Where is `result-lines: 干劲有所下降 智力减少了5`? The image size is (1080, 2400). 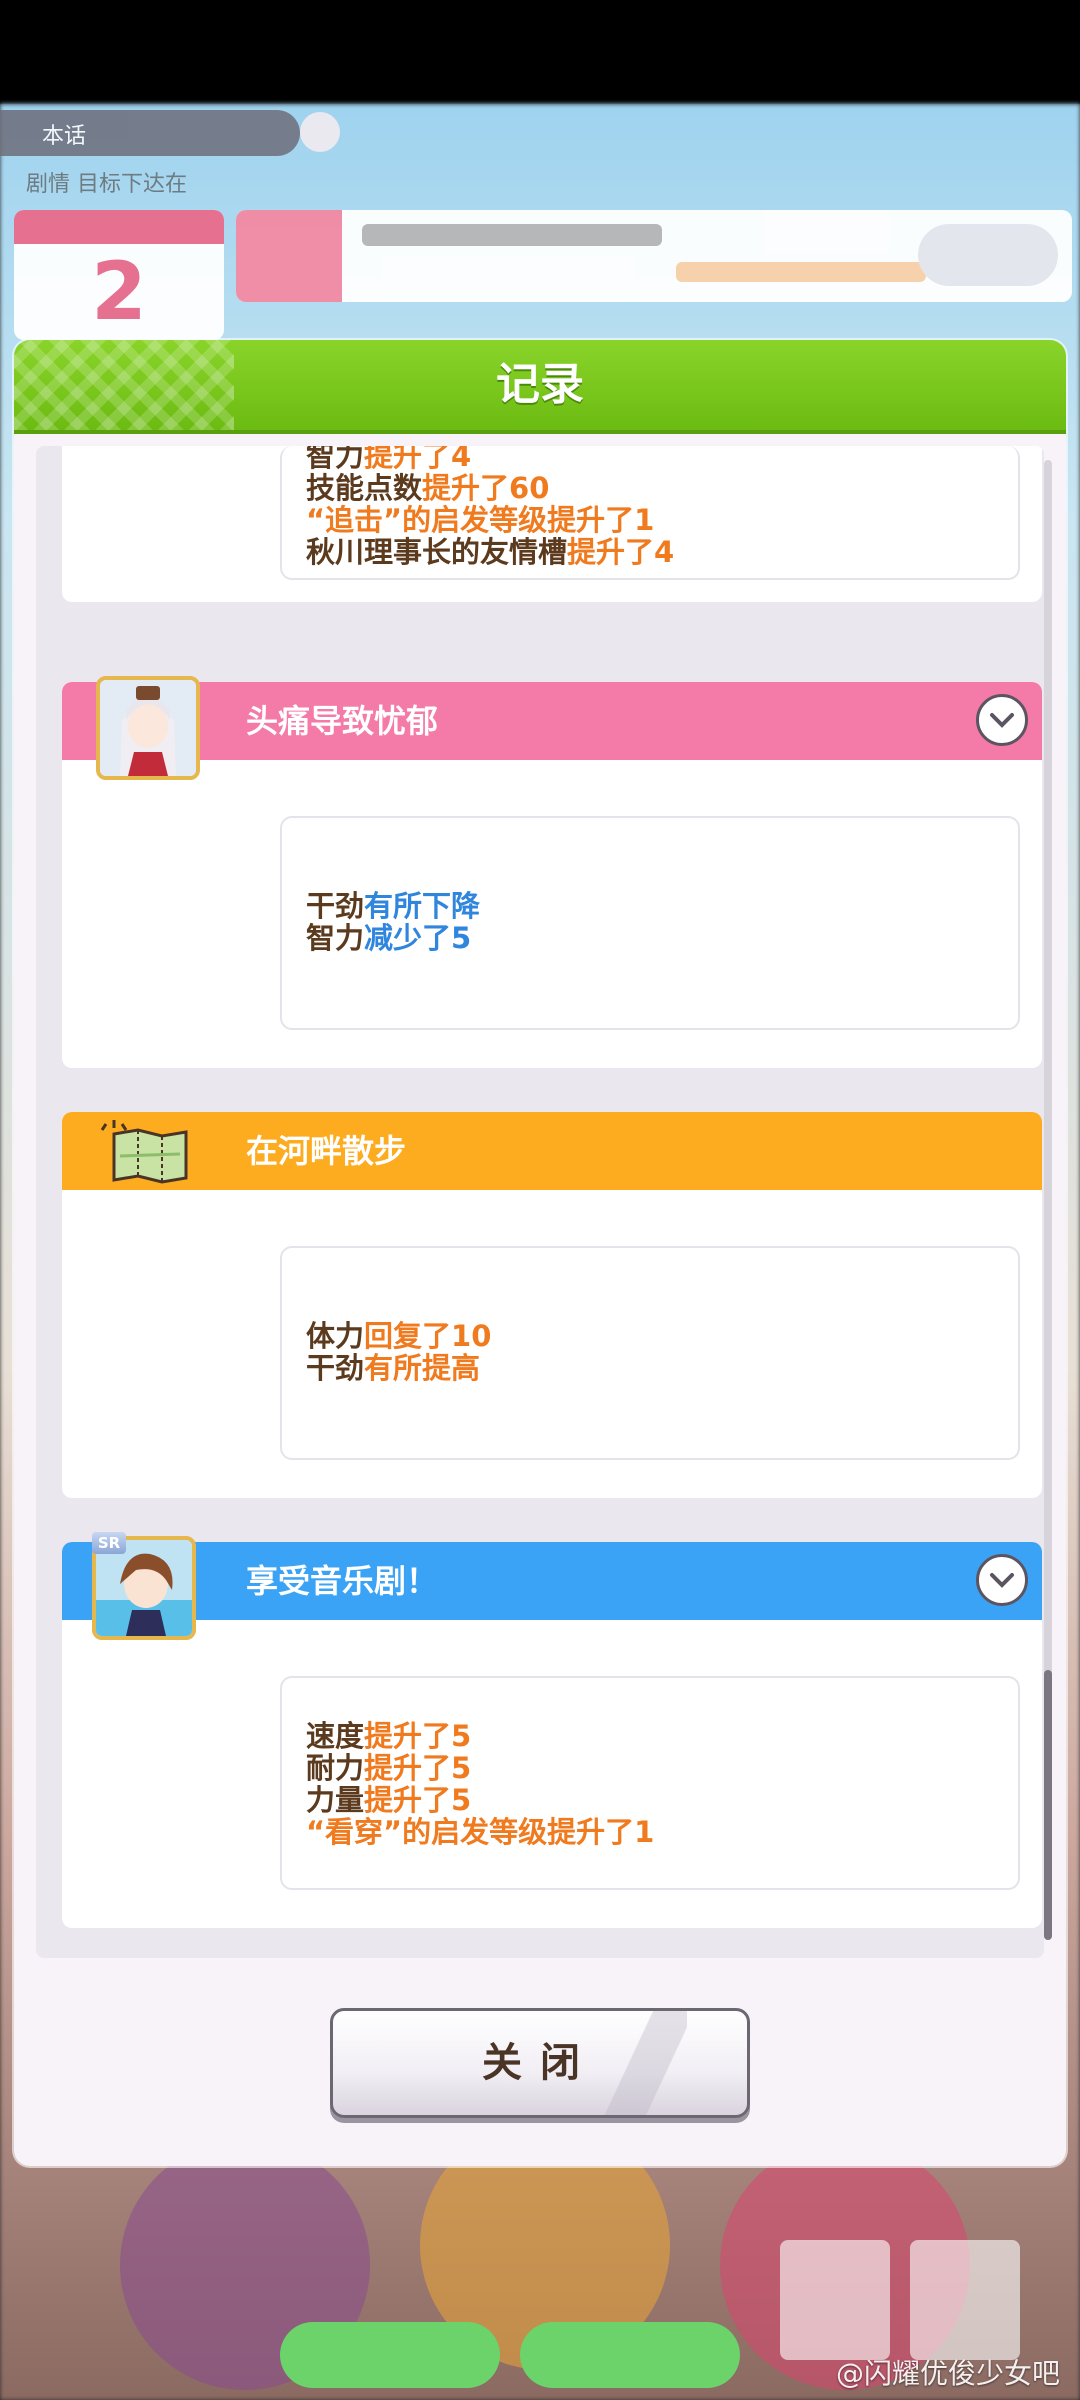
result-lines: 干劲有所下降 智力减少了5 is located at coordinates (393, 922).